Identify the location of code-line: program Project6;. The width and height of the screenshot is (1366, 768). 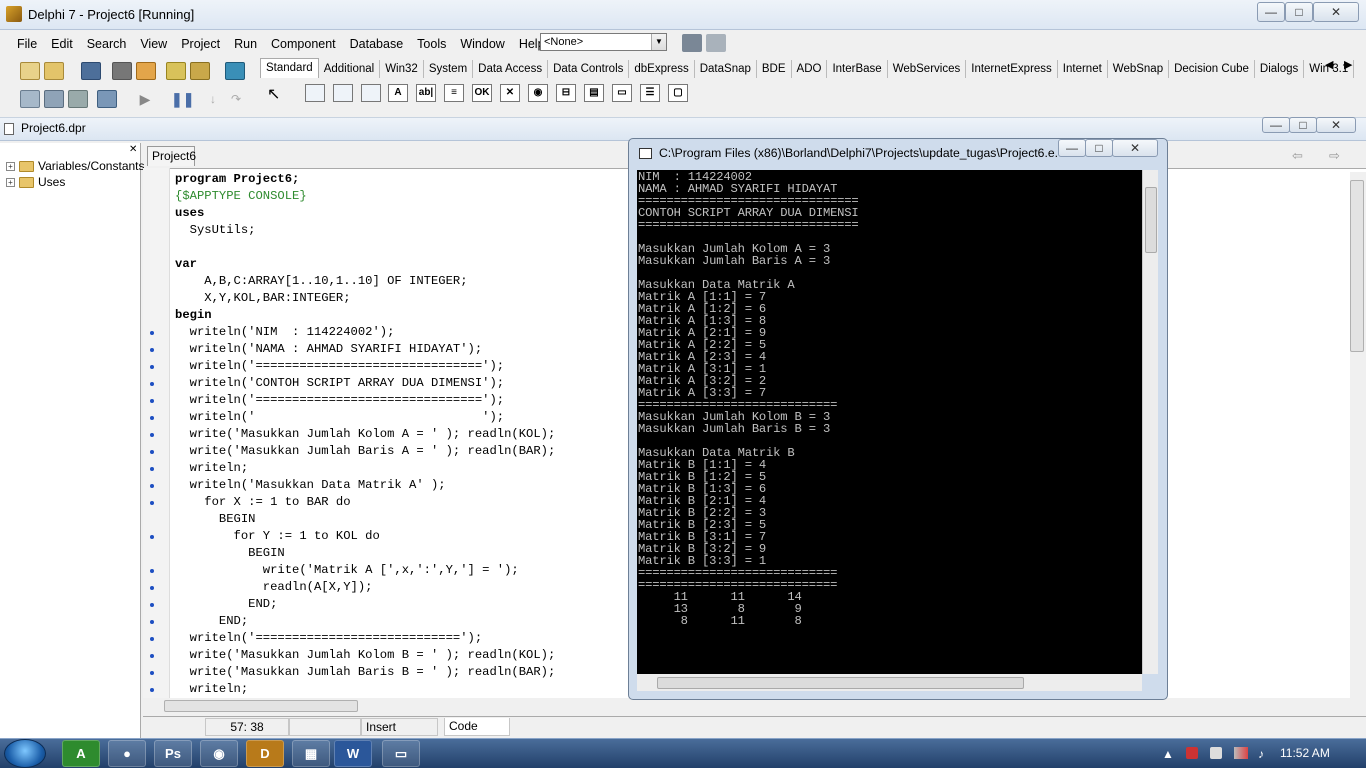
(237, 179).